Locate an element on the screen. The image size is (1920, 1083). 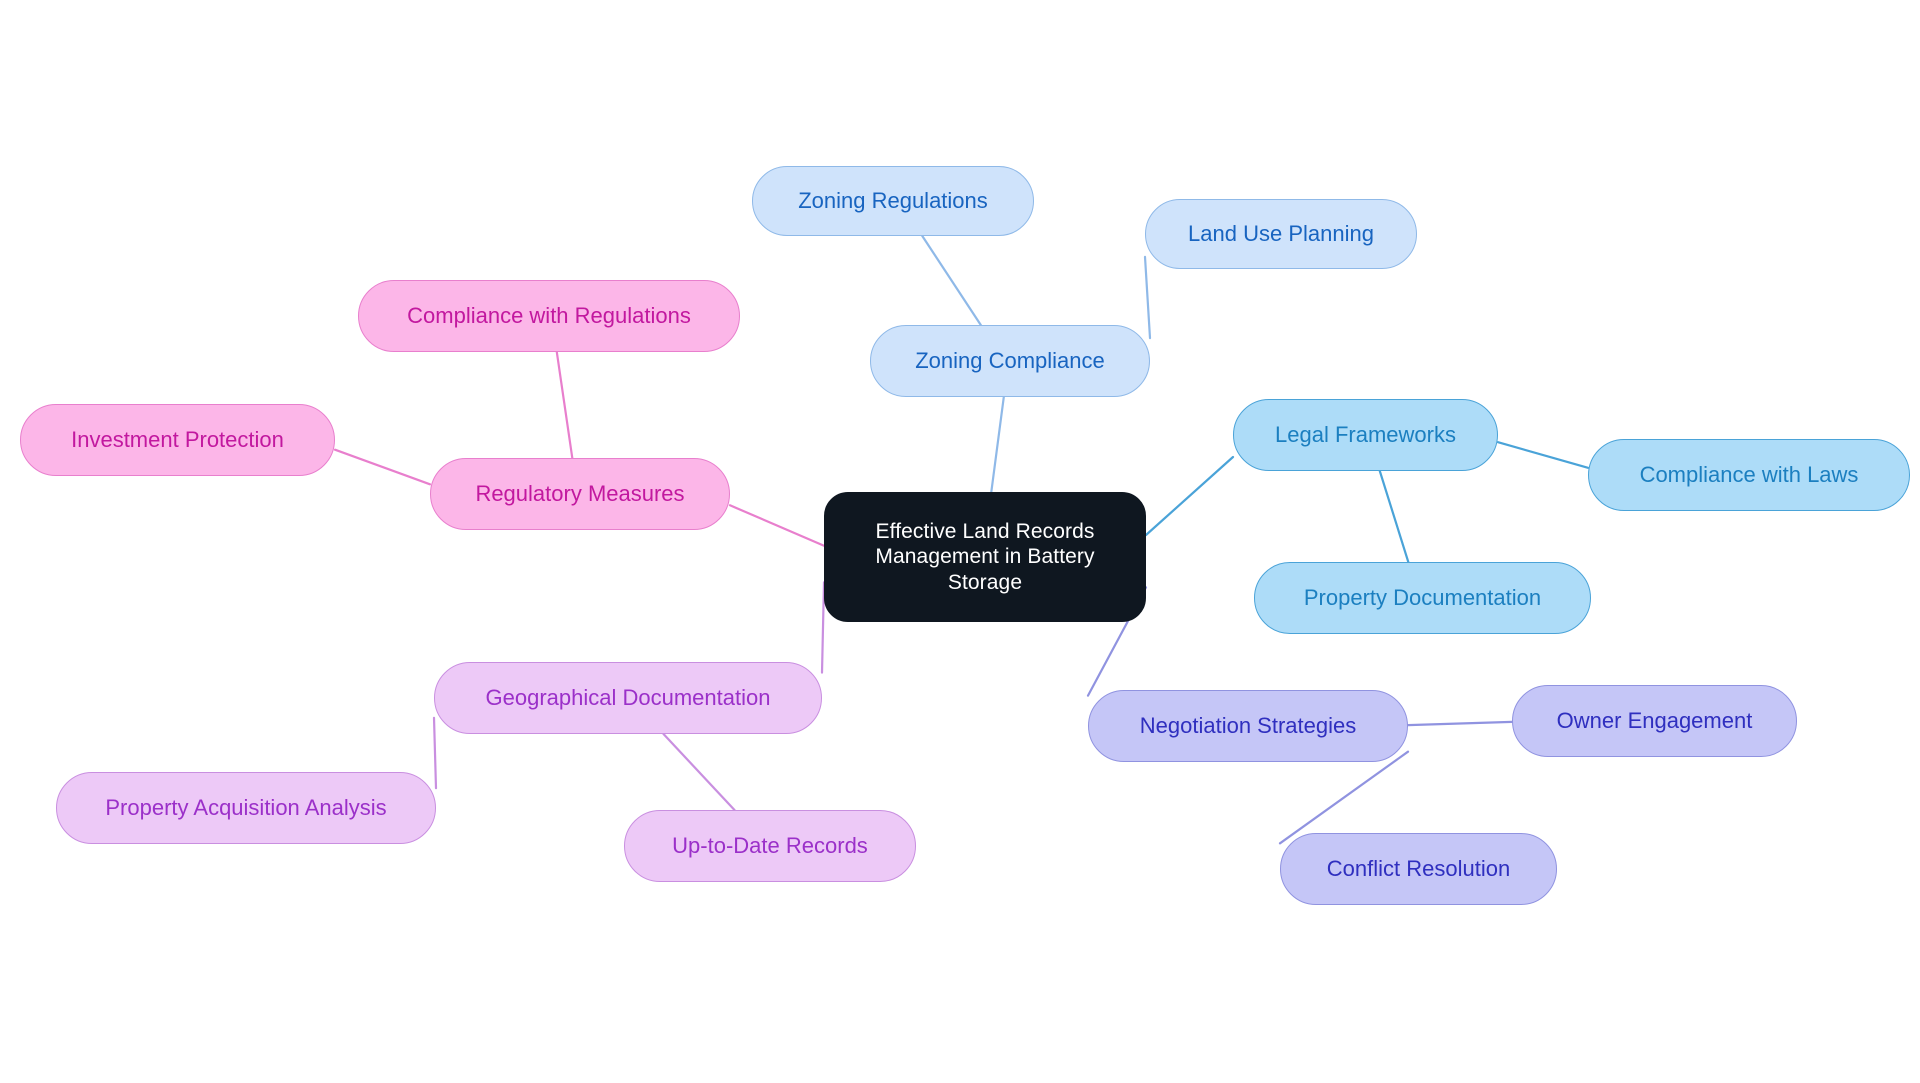
edge-legal-frameworks-property-documentation is located at coordinates (1394, 516).